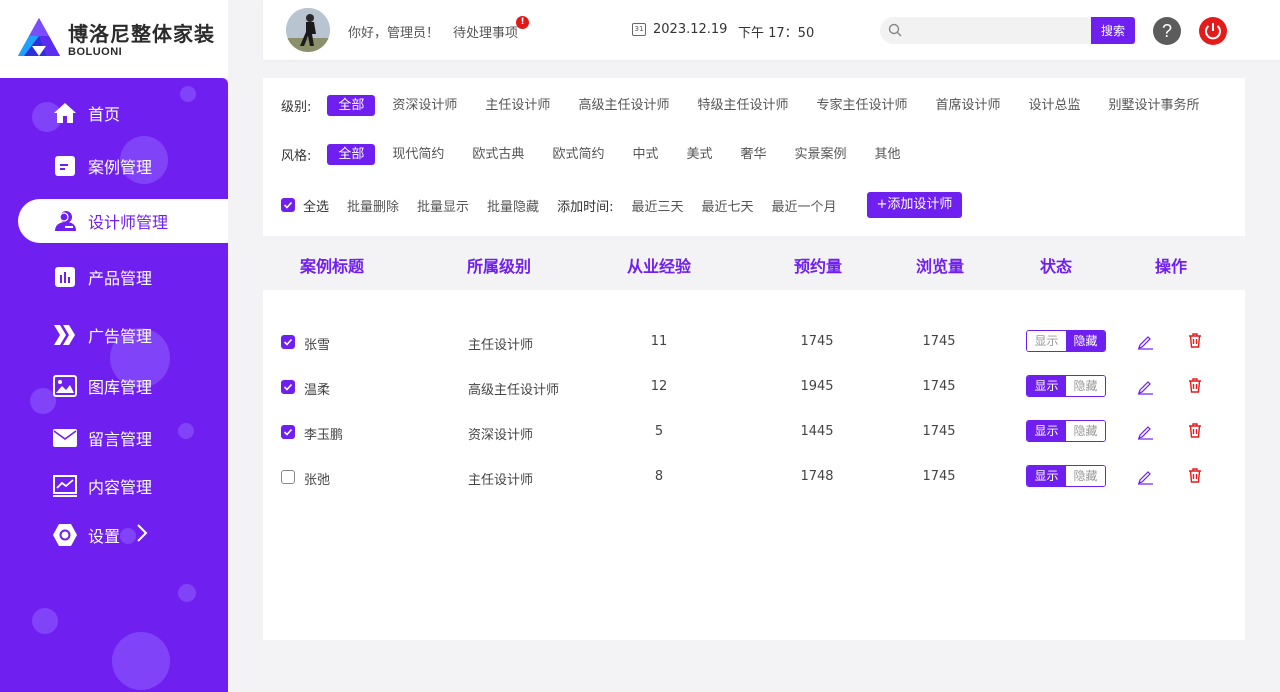 The image size is (1280, 692). What do you see at coordinates (65, 335) in the screenshot?
I see `chevrons-icon` at bounding box center [65, 335].